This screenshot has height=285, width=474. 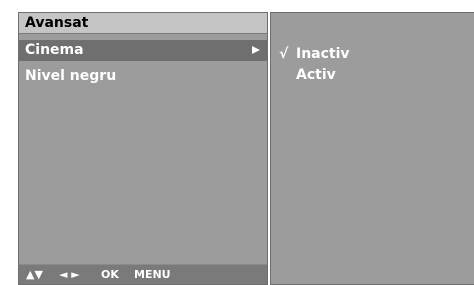 What do you see at coordinates (143, 76) in the screenshot?
I see `menu-item-black-level: Nivel negru` at bounding box center [143, 76].